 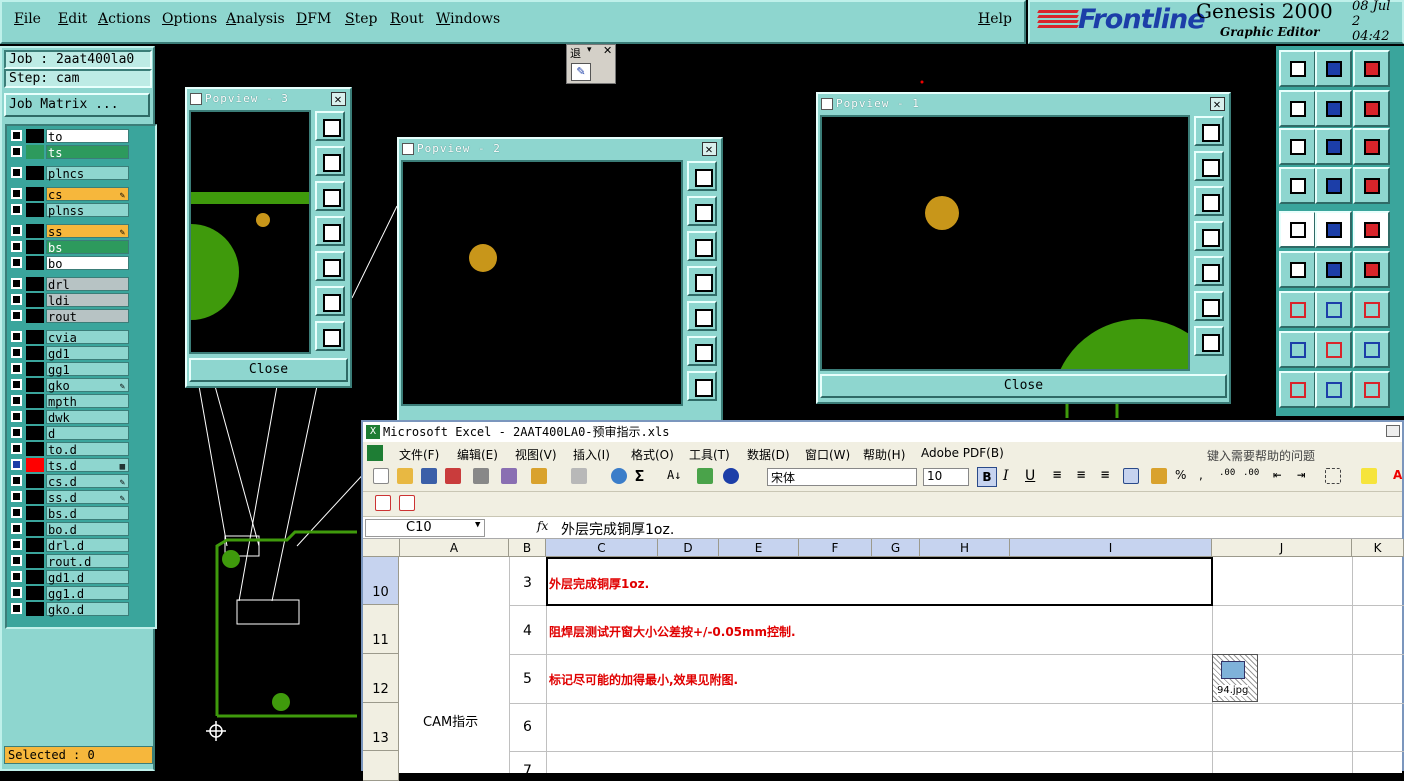 What do you see at coordinates (70, 316) in the screenshot?
I see `layer-row-rout: rout` at bounding box center [70, 316].